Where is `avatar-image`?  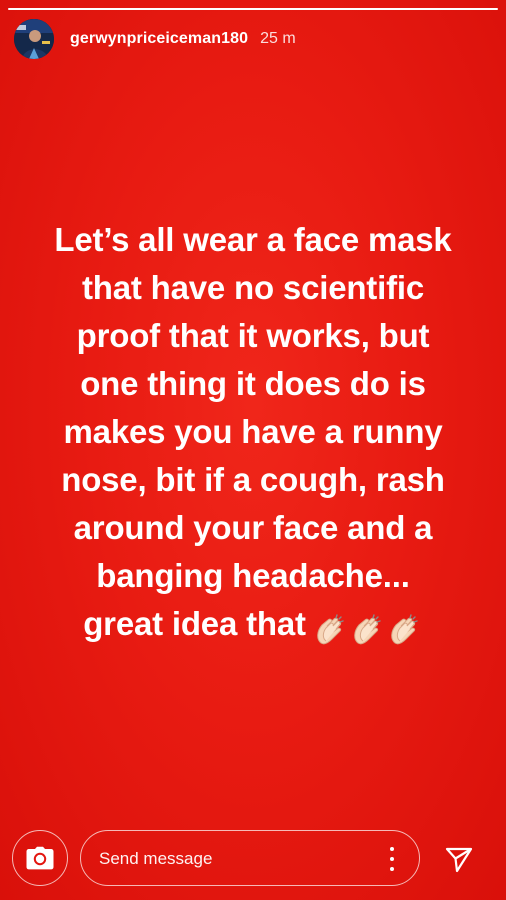 avatar-image is located at coordinates (34, 39).